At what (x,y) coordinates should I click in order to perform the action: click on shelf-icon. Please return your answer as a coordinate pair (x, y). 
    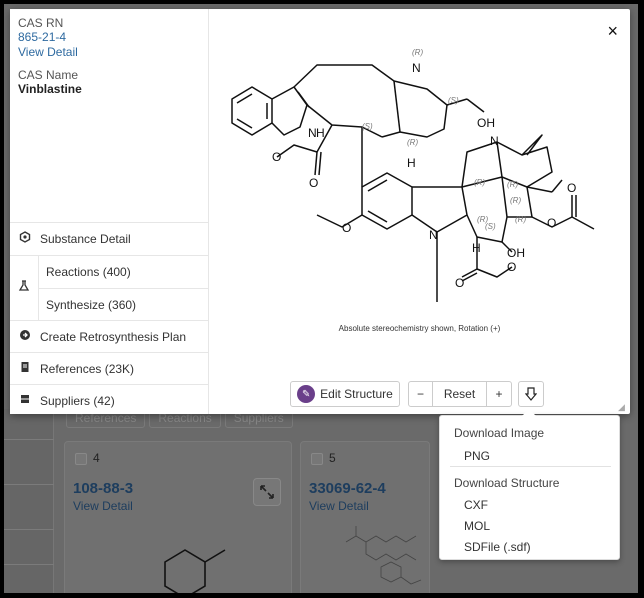
    Looking at the image, I should click on (25, 400).